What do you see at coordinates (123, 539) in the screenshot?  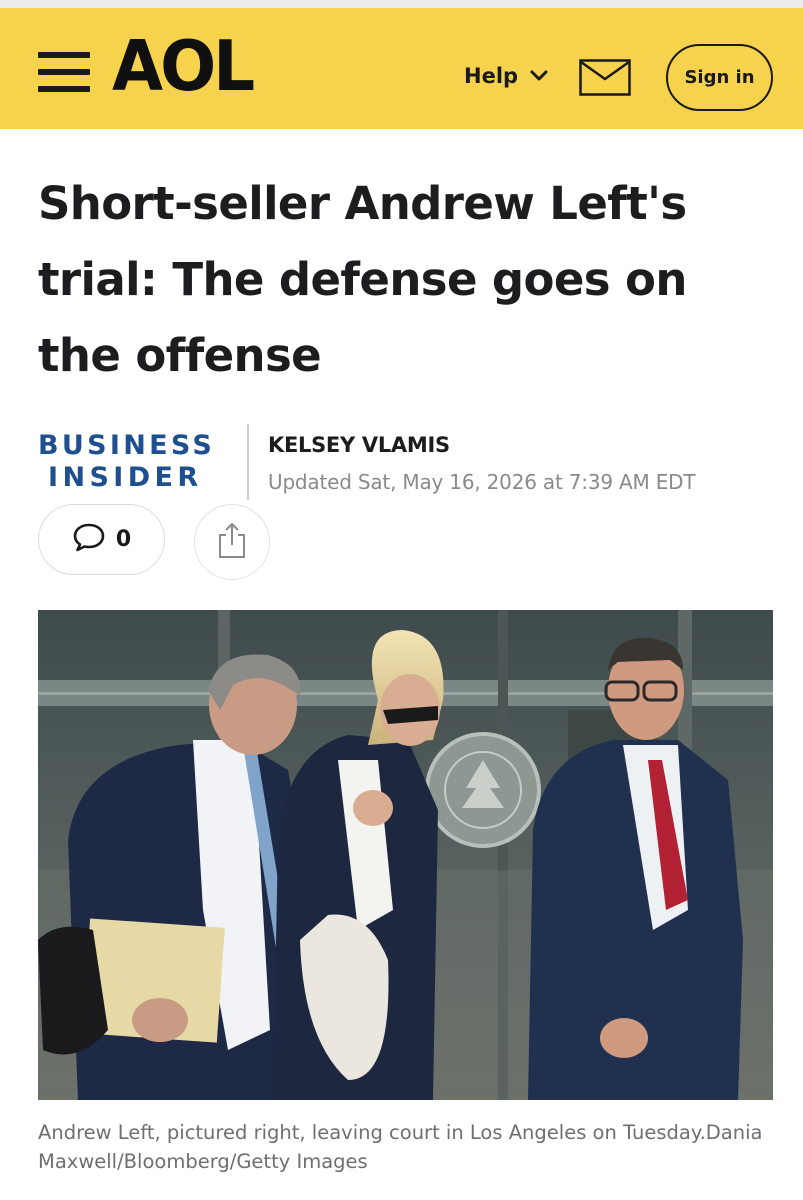 I see `comment-count: 0` at bounding box center [123, 539].